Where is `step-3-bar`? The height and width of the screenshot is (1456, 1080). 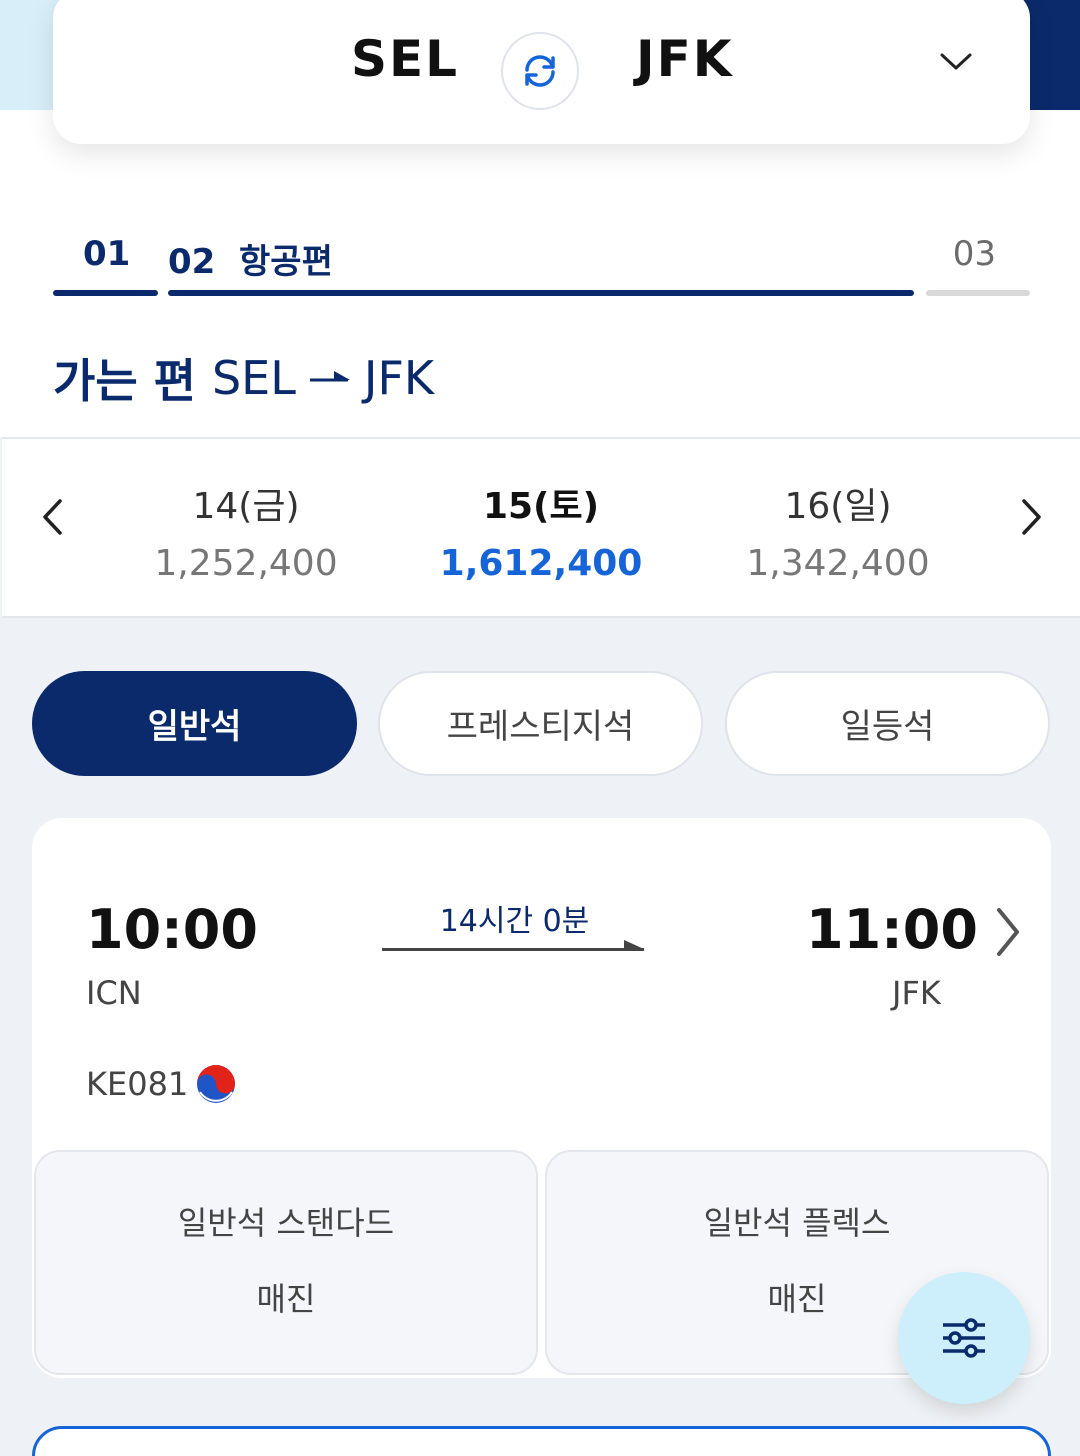 step-3-bar is located at coordinates (978, 293).